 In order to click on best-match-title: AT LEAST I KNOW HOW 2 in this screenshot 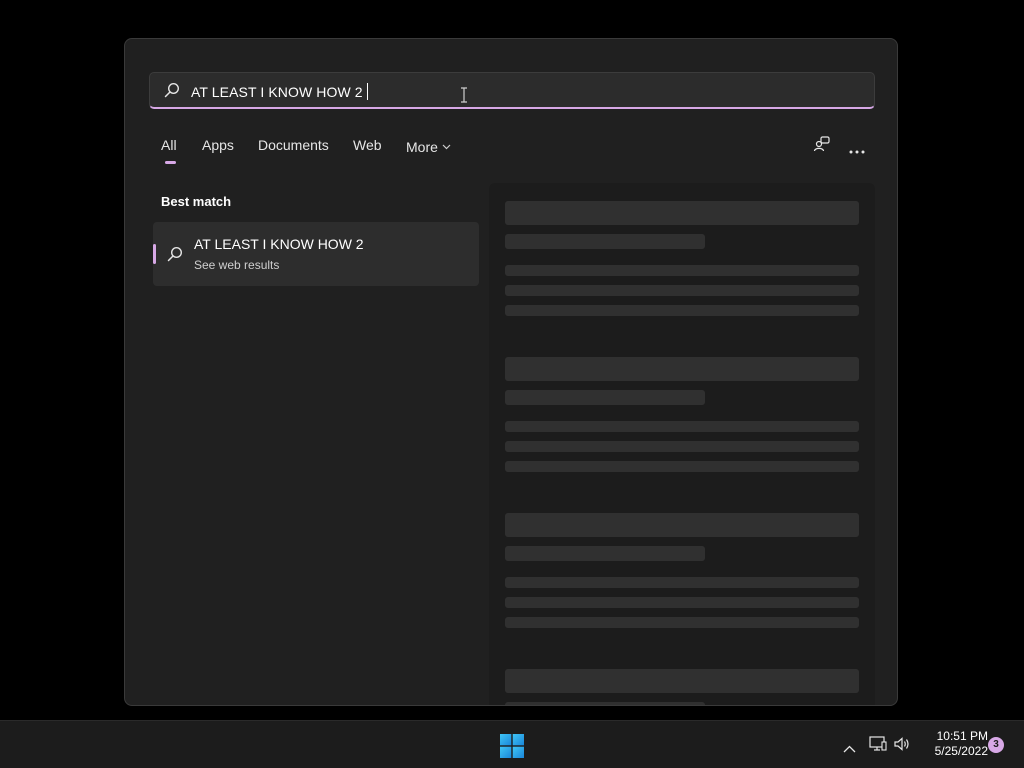, I will do `click(279, 244)`.